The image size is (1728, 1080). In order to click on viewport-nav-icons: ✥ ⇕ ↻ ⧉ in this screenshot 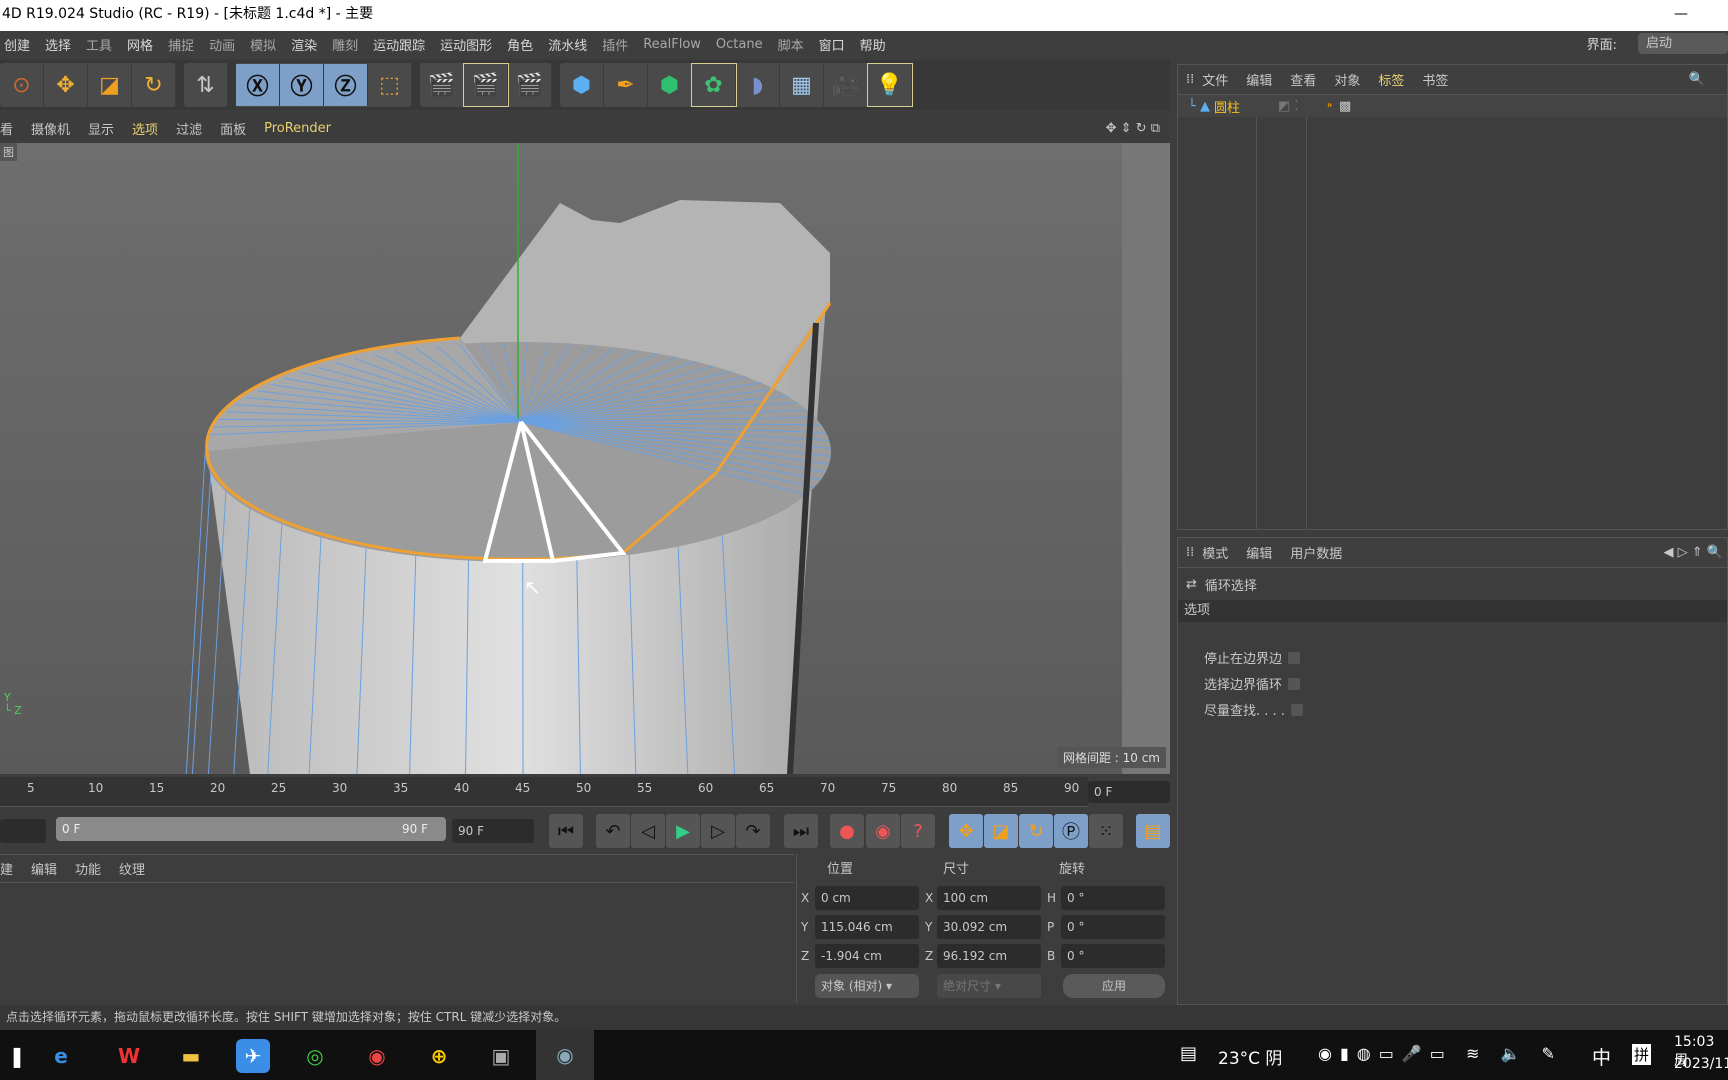, I will do `click(1133, 128)`.